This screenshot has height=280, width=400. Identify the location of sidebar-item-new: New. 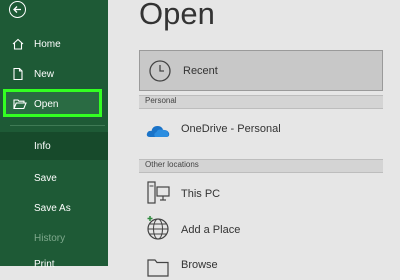
(54, 74).